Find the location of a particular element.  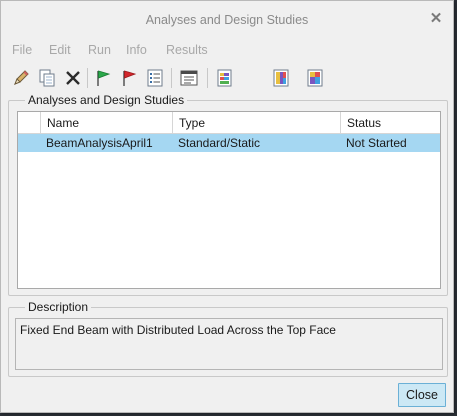

cell-name: BeamAnalysisApril1 is located at coordinates (99, 143).